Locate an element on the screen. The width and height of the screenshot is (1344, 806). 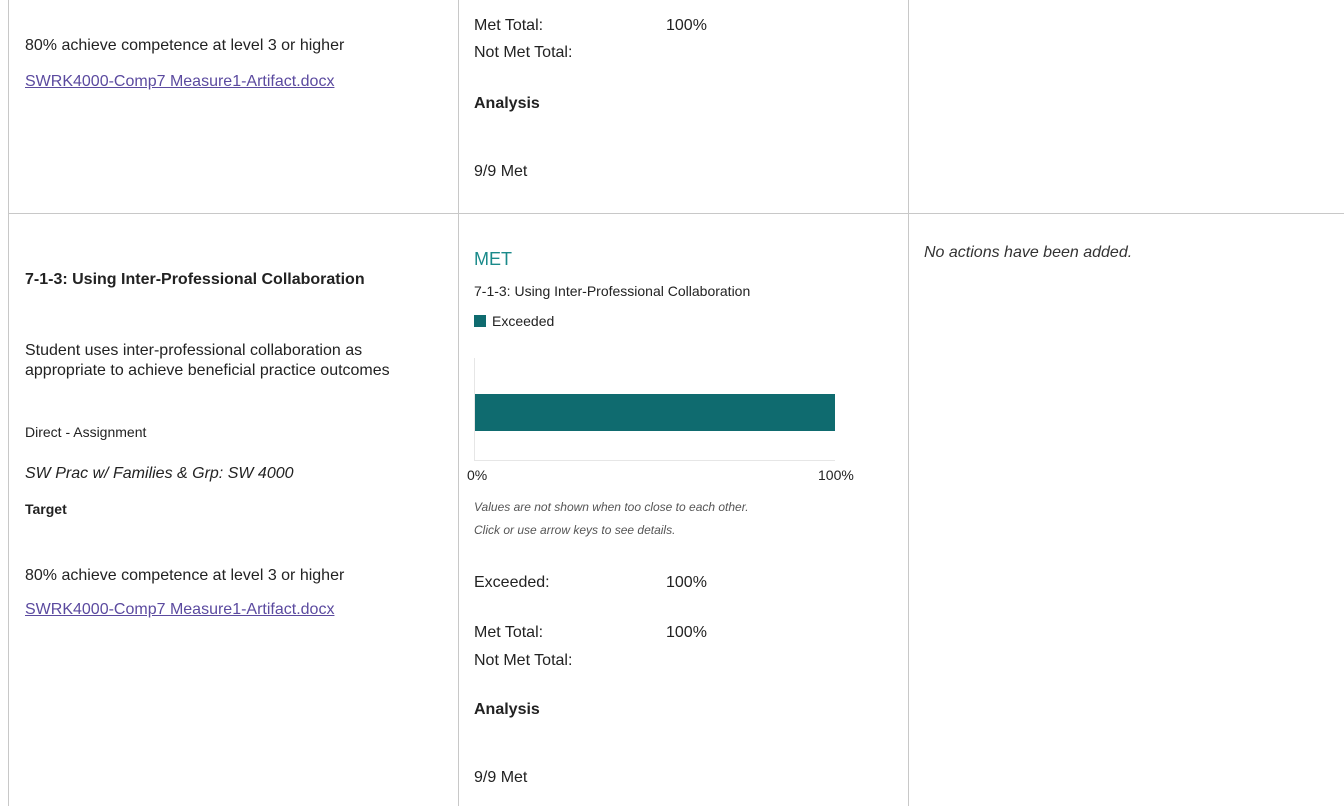
table-border-col3 is located at coordinates (908, 403).